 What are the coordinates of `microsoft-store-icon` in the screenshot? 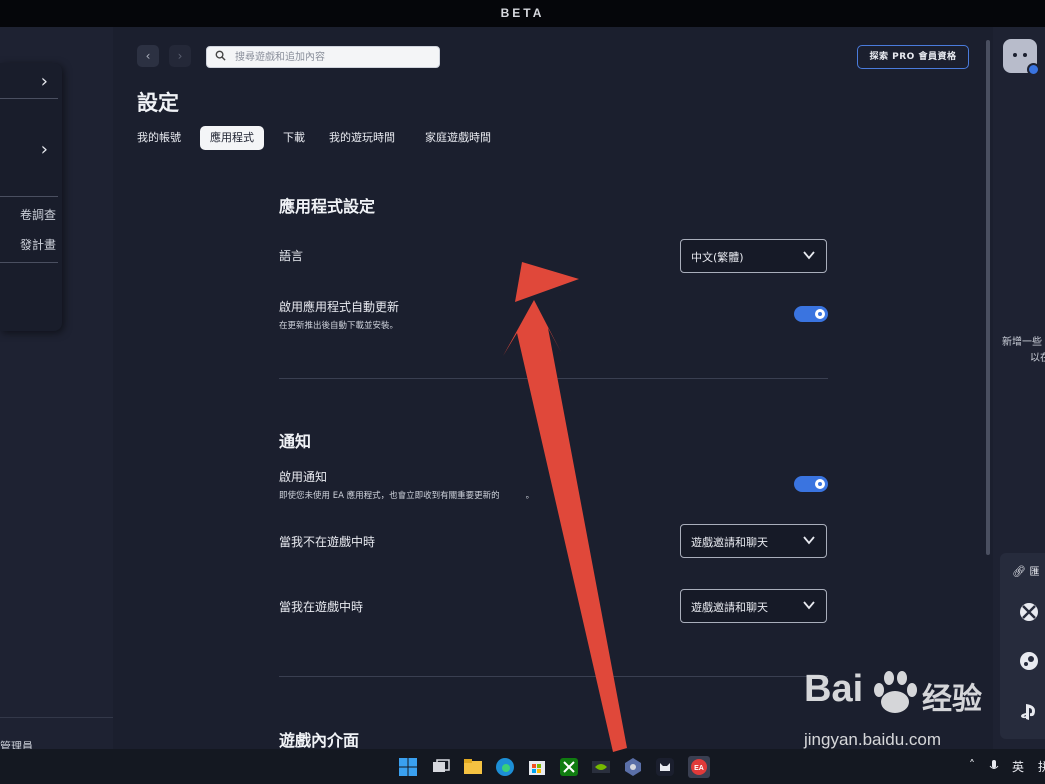 It's located at (537, 767).